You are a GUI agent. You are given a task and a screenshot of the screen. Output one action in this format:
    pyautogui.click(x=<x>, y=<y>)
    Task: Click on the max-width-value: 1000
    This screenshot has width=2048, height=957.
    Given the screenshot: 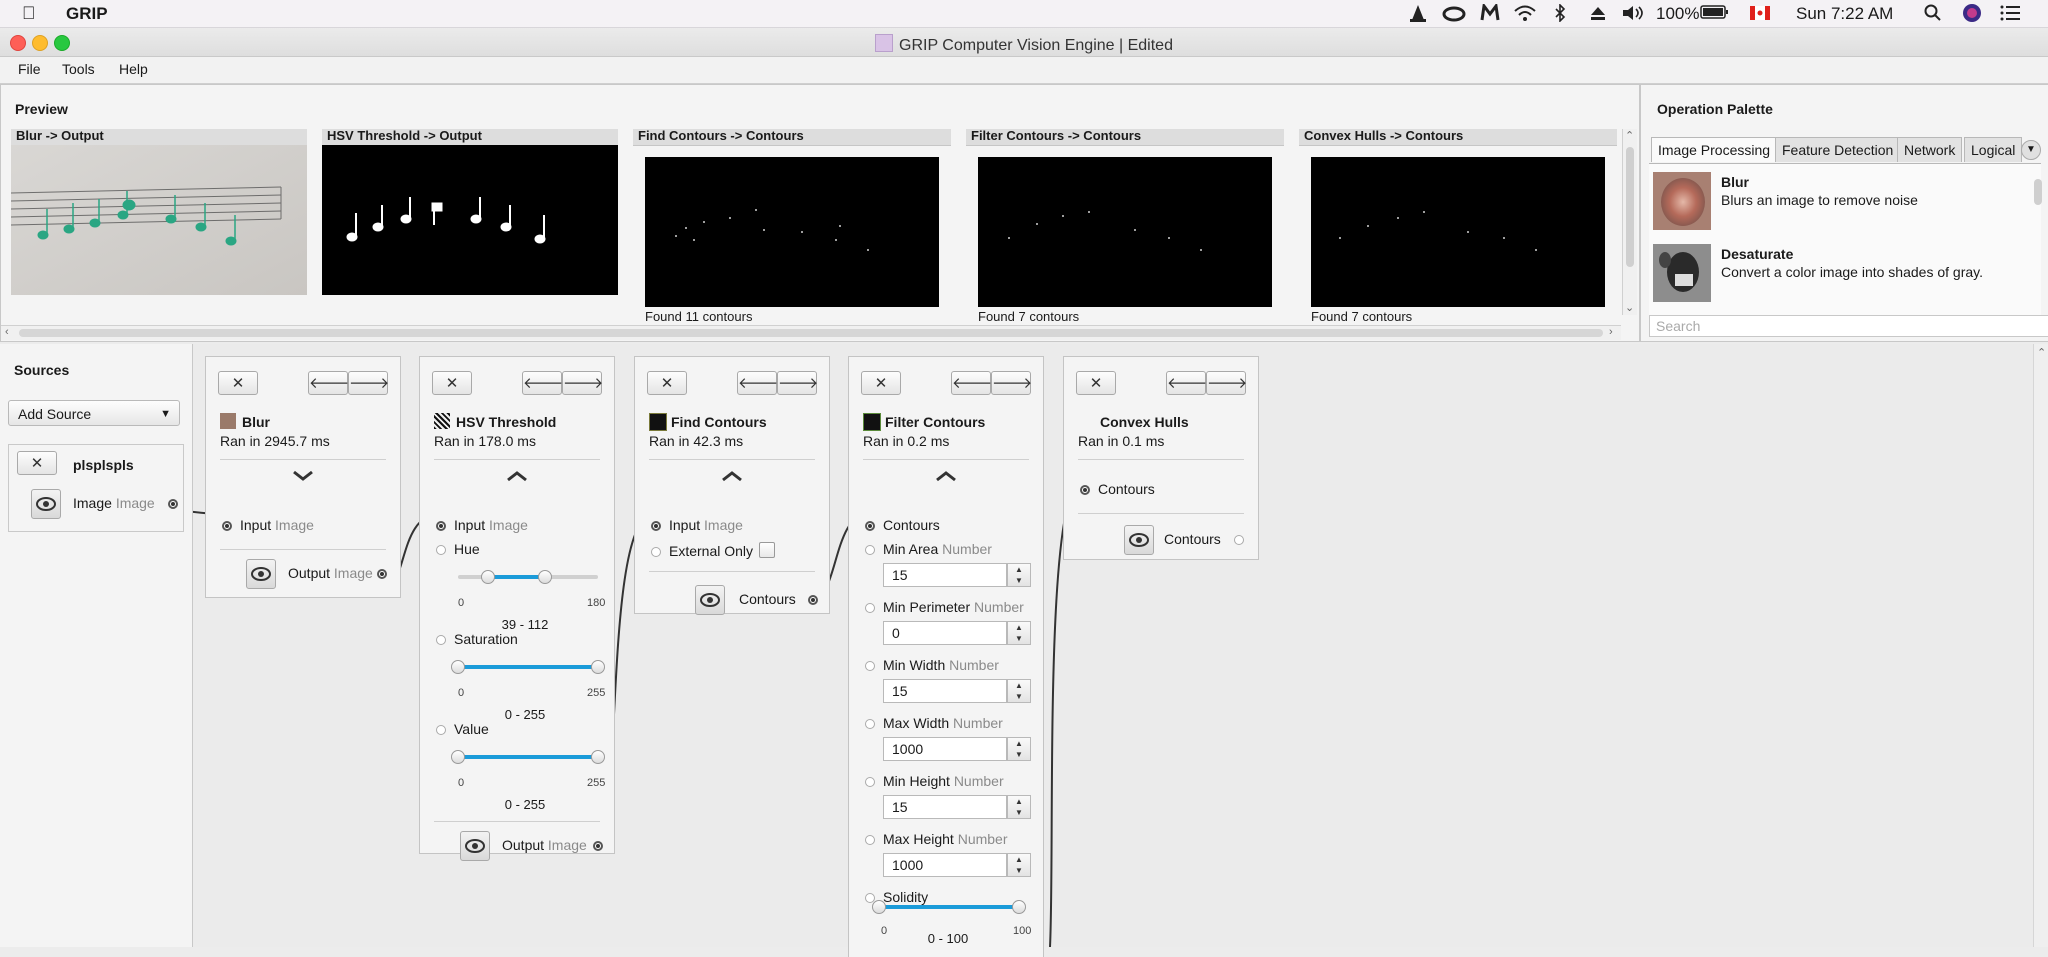 What is the action you would take?
    pyautogui.click(x=945, y=749)
    